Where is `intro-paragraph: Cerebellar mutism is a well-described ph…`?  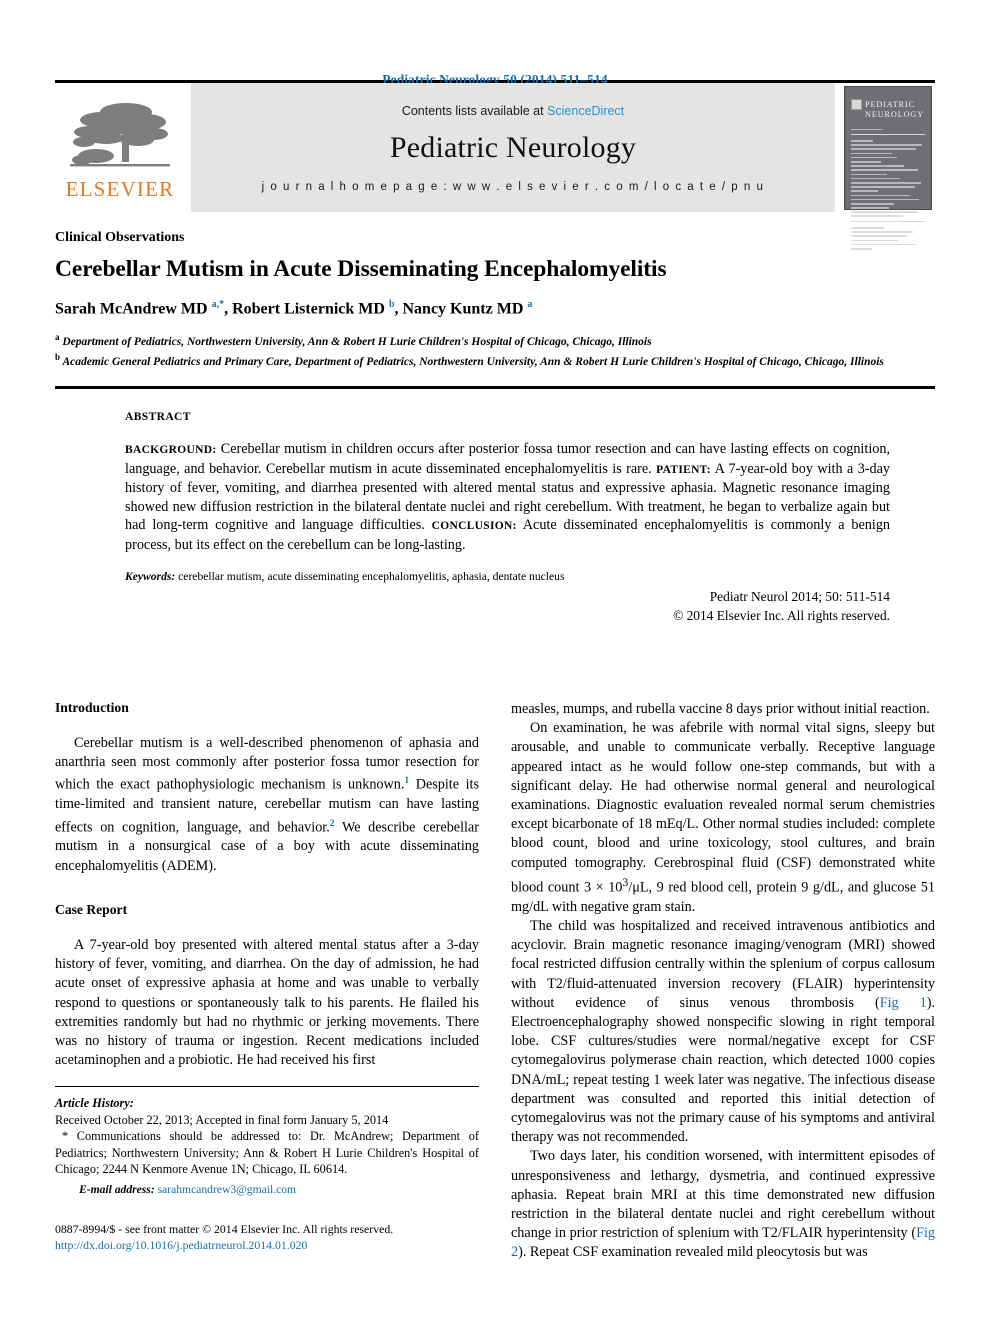 intro-paragraph: Cerebellar mutism is a well-described ph… is located at coordinates (267, 805).